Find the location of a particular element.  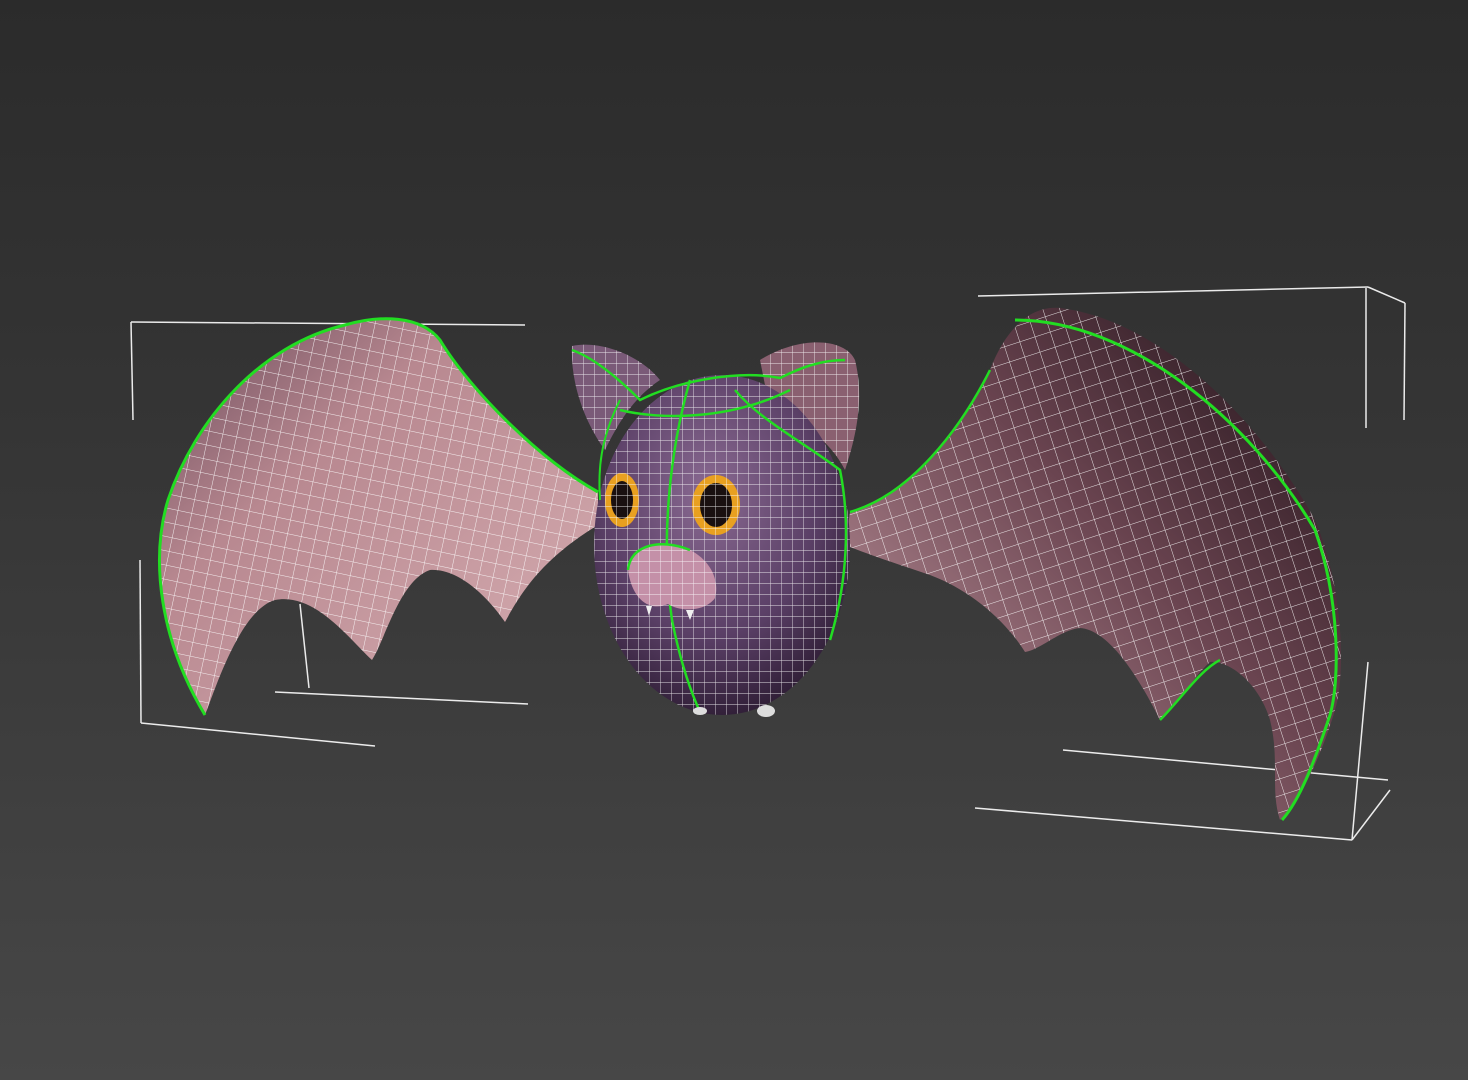

right-eye is located at coordinates (716, 505).